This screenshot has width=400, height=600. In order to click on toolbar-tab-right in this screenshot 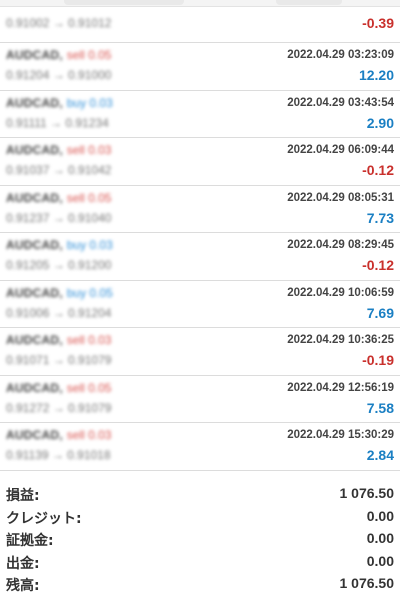, I will do `click(309, 2)`.